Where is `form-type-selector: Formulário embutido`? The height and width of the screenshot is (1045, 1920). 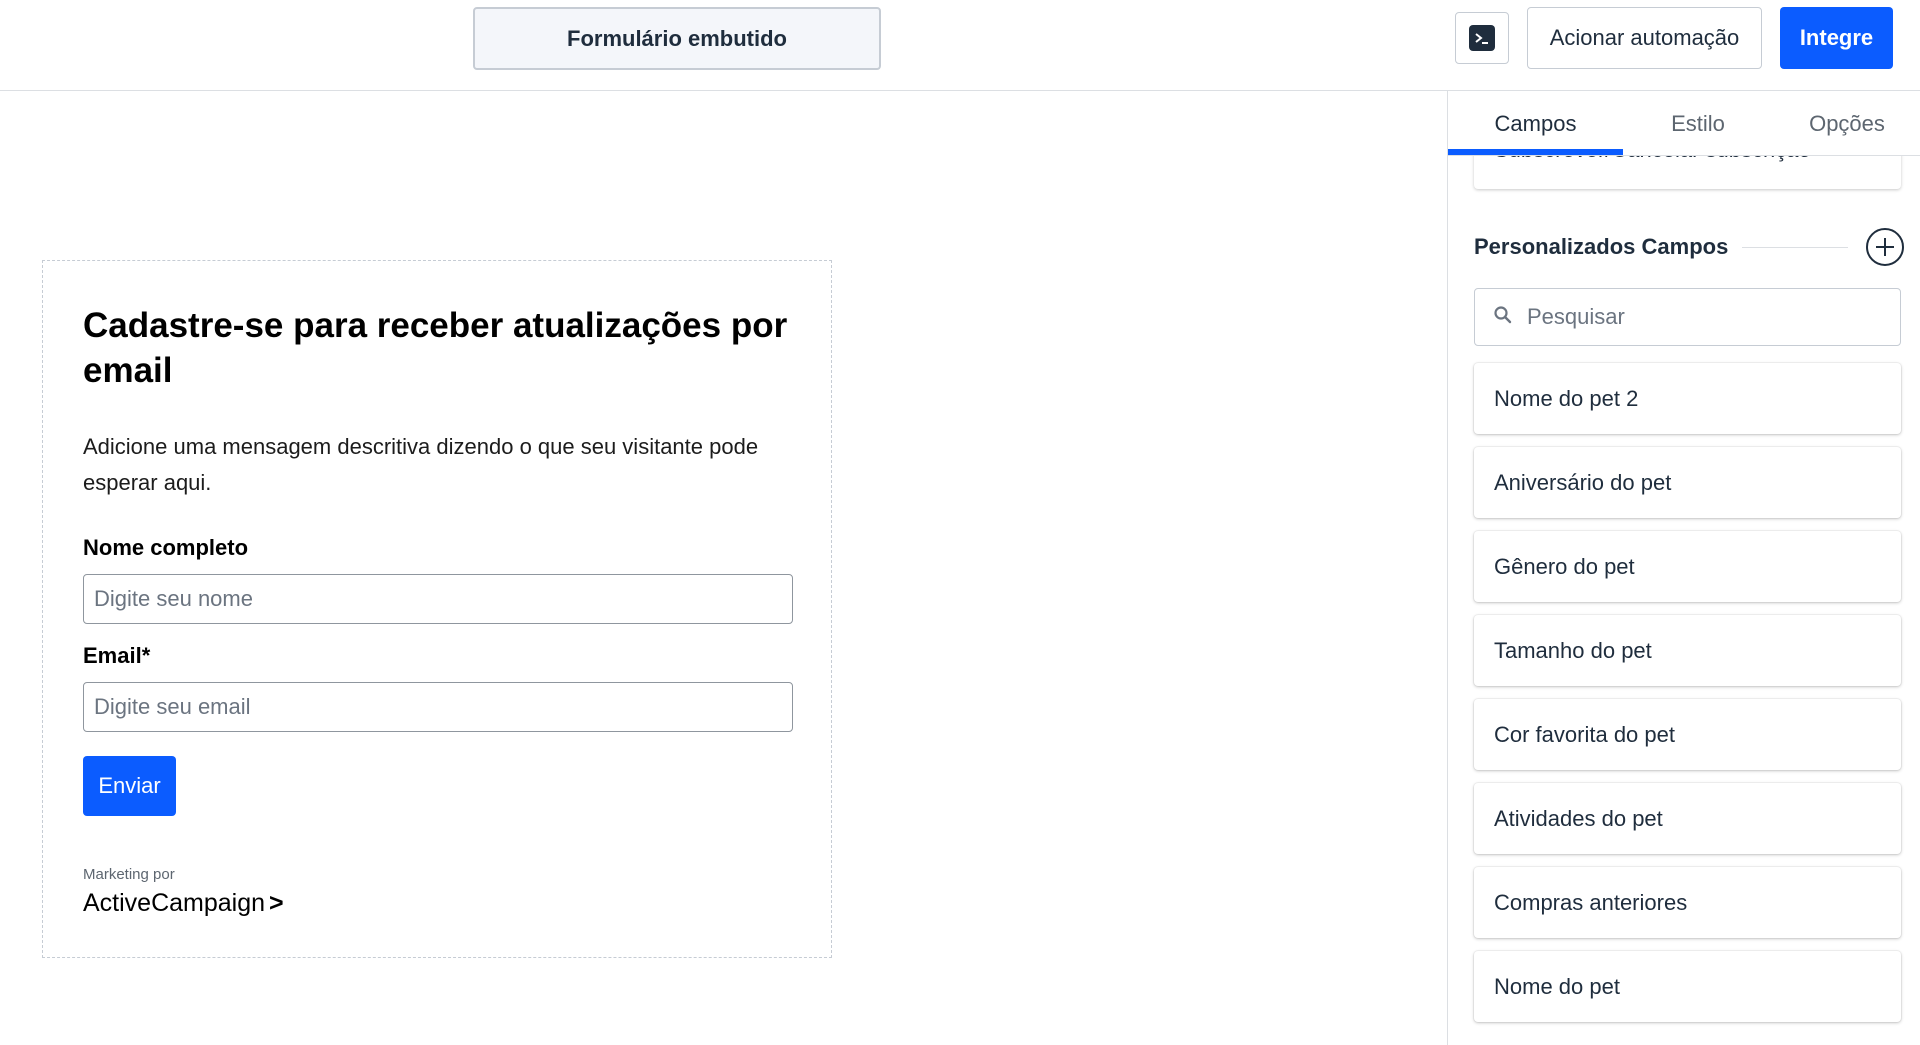 form-type-selector: Formulário embutido is located at coordinates (677, 38).